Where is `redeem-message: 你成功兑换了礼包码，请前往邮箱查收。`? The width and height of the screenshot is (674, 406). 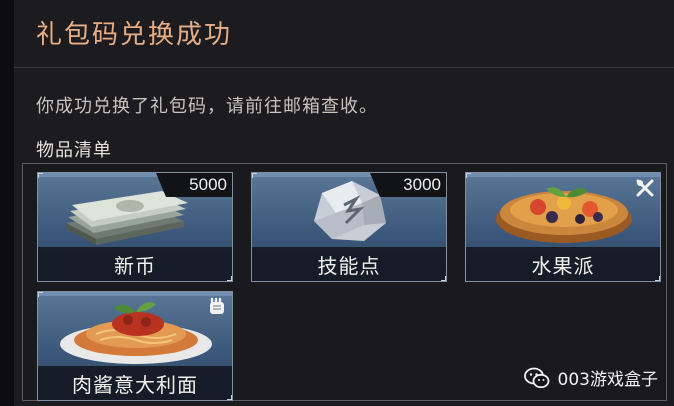
redeem-message: 你成功兑换了礼包码，请前往邮箱查收。 is located at coordinates (207, 106).